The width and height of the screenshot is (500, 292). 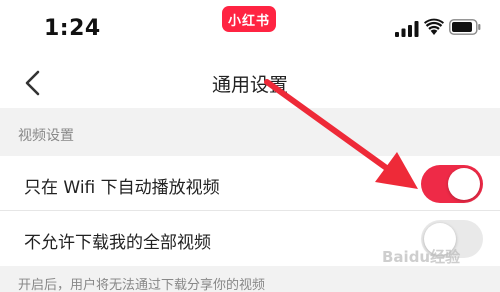 What do you see at coordinates (465, 27) in the screenshot?
I see `battery-icon` at bounding box center [465, 27].